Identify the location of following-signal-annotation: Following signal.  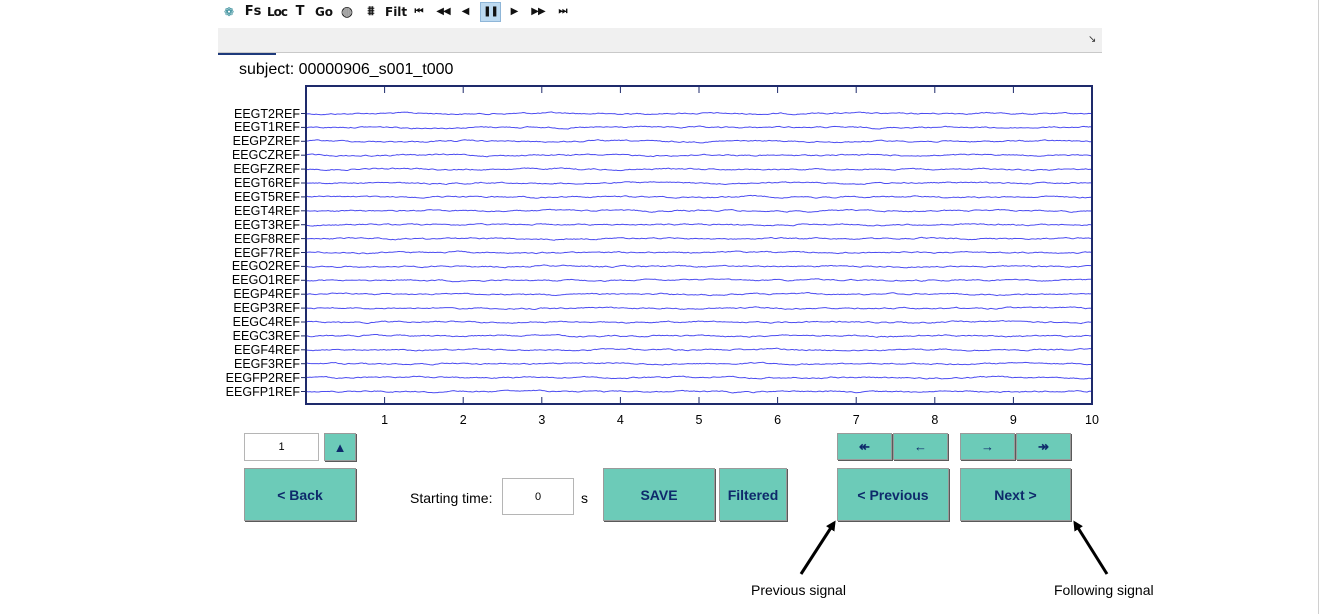
(1104, 590).